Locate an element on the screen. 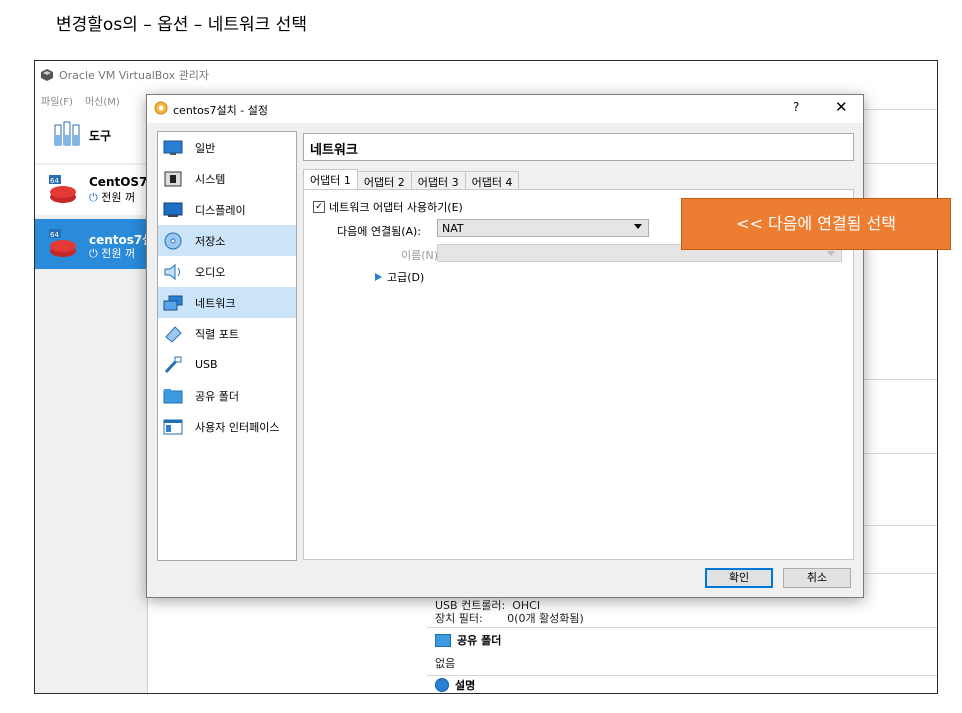 The width and height of the screenshot is (962, 713). description-header: 설명 is located at coordinates (455, 685).